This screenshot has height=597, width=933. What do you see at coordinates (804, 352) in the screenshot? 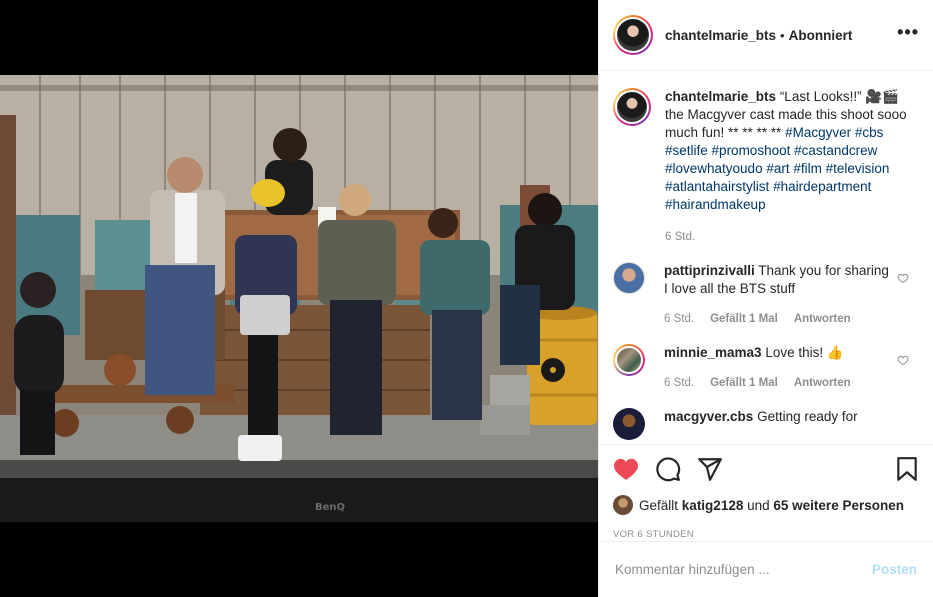
I see `comment-text: Love this! 👍` at bounding box center [804, 352].